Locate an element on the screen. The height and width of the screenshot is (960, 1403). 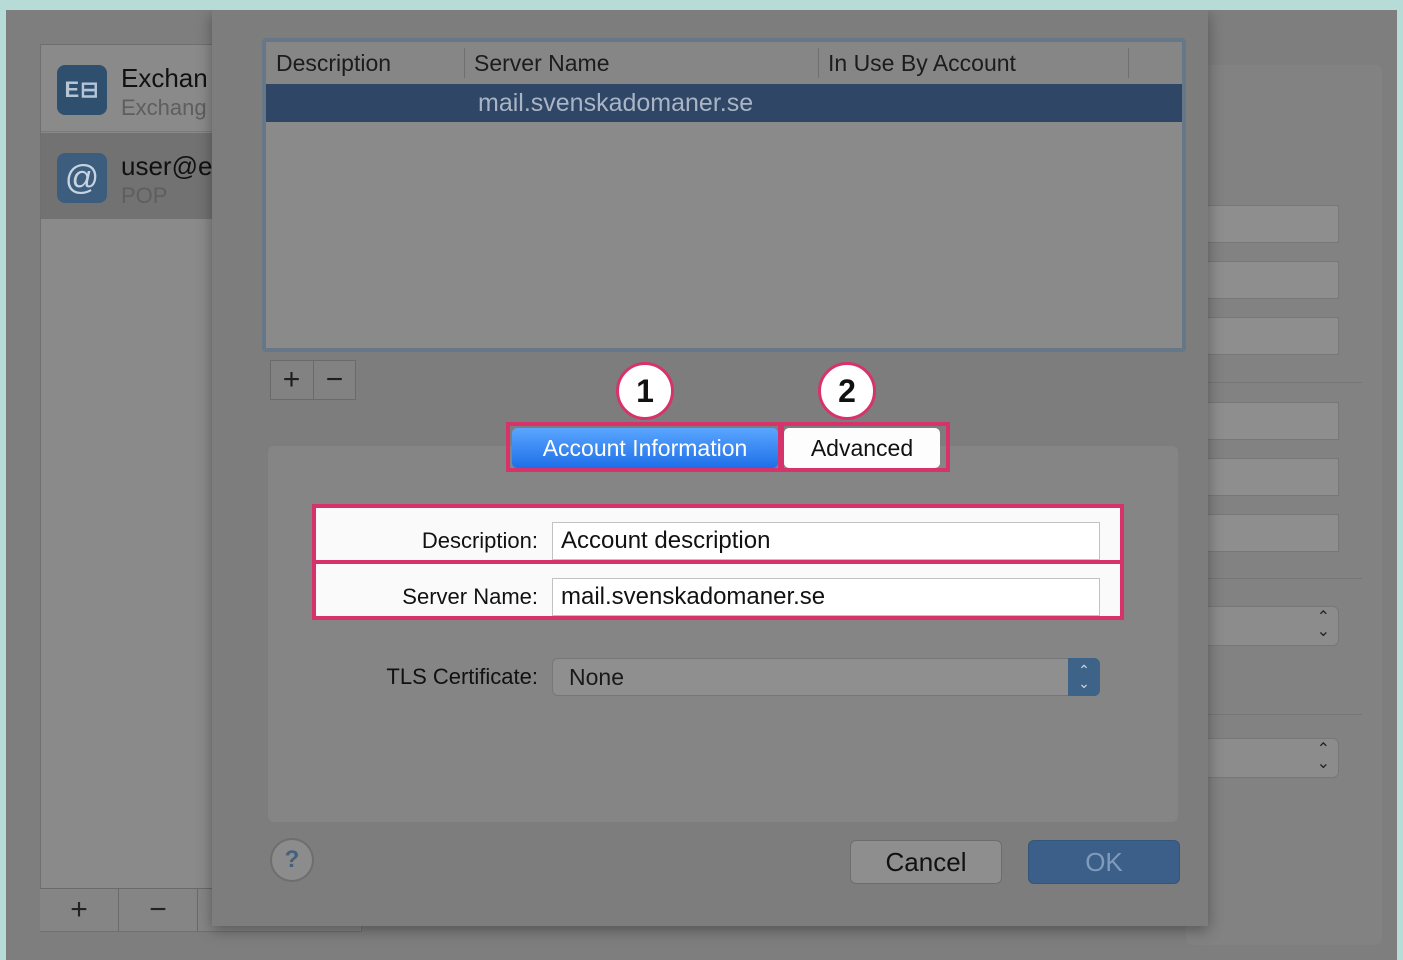
cell-server-name: mail.svenskadomaner.se is located at coordinates (616, 103).